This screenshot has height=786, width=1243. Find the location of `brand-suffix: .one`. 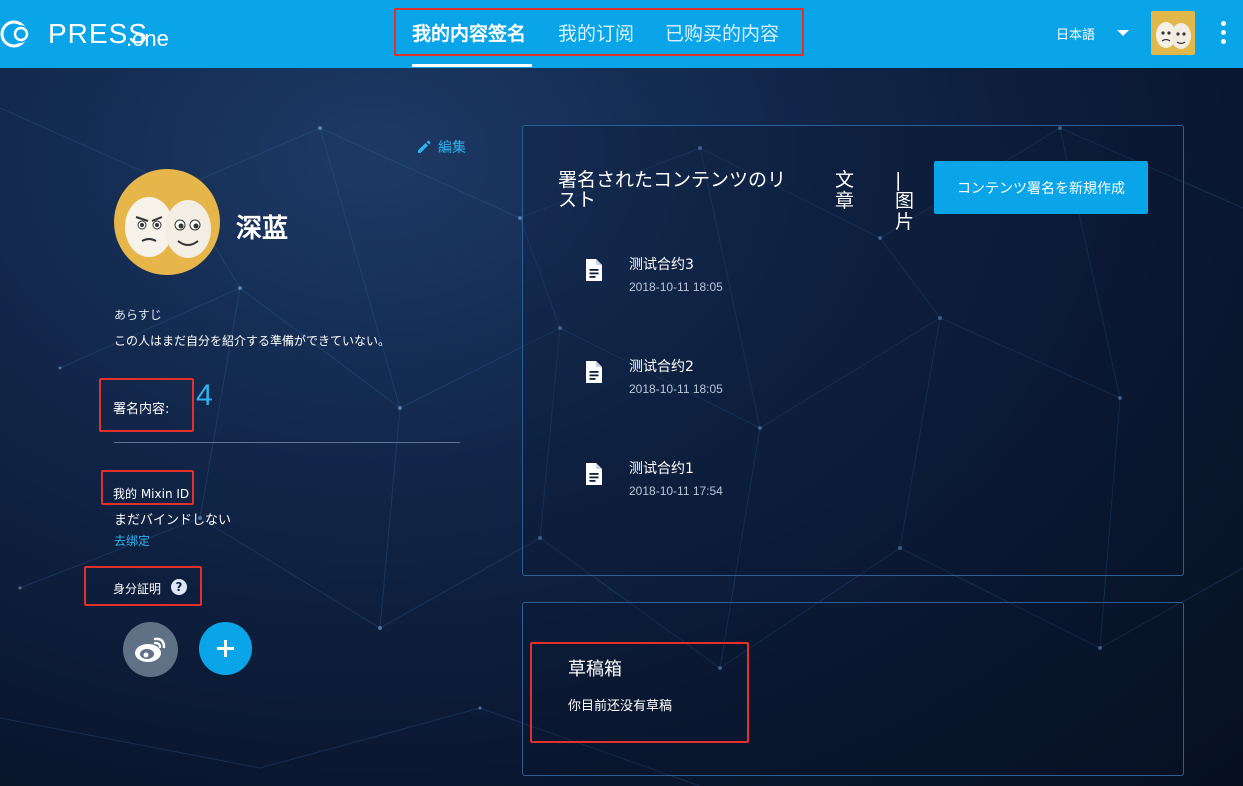

brand-suffix: .one is located at coordinates (147, 38).